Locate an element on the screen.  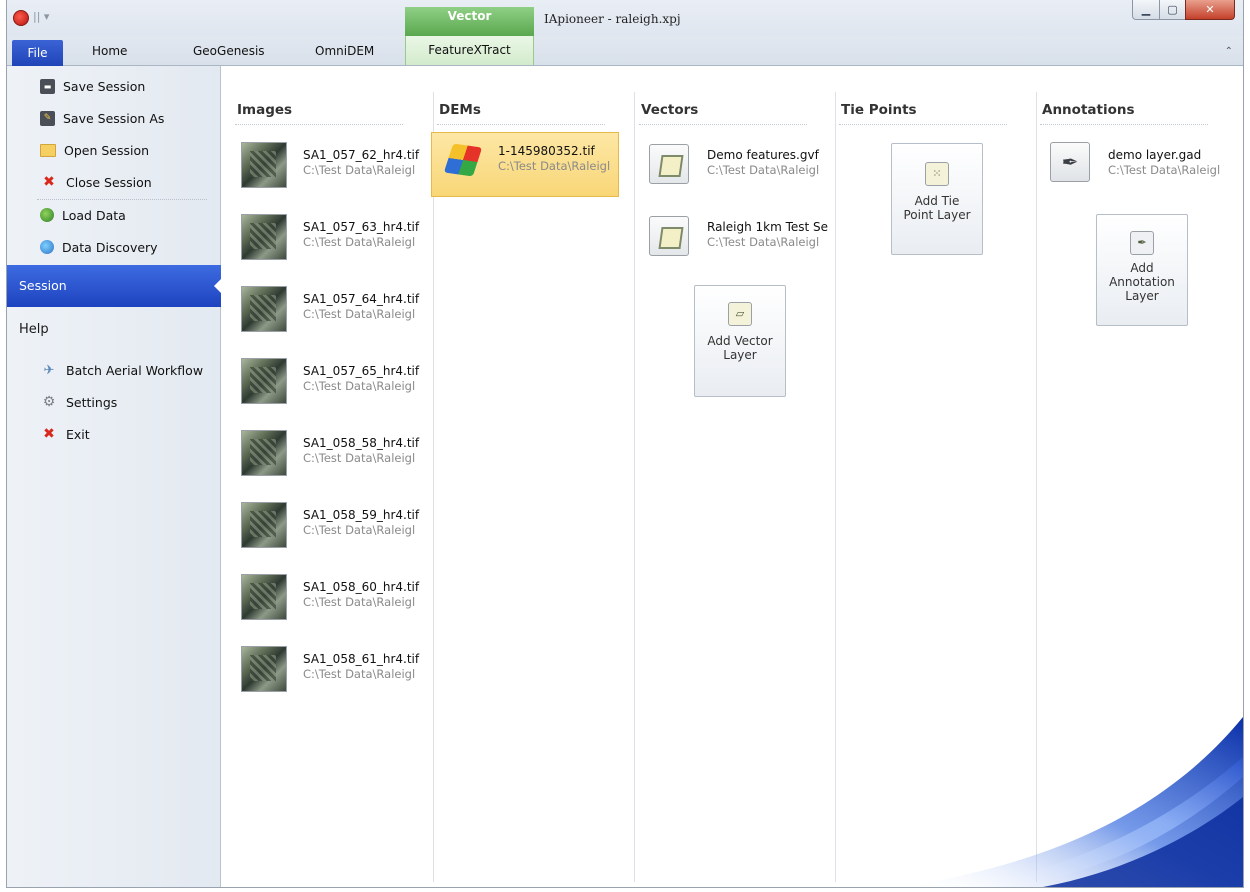
red-x-icon: ✖ is located at coordinates (49, 182).